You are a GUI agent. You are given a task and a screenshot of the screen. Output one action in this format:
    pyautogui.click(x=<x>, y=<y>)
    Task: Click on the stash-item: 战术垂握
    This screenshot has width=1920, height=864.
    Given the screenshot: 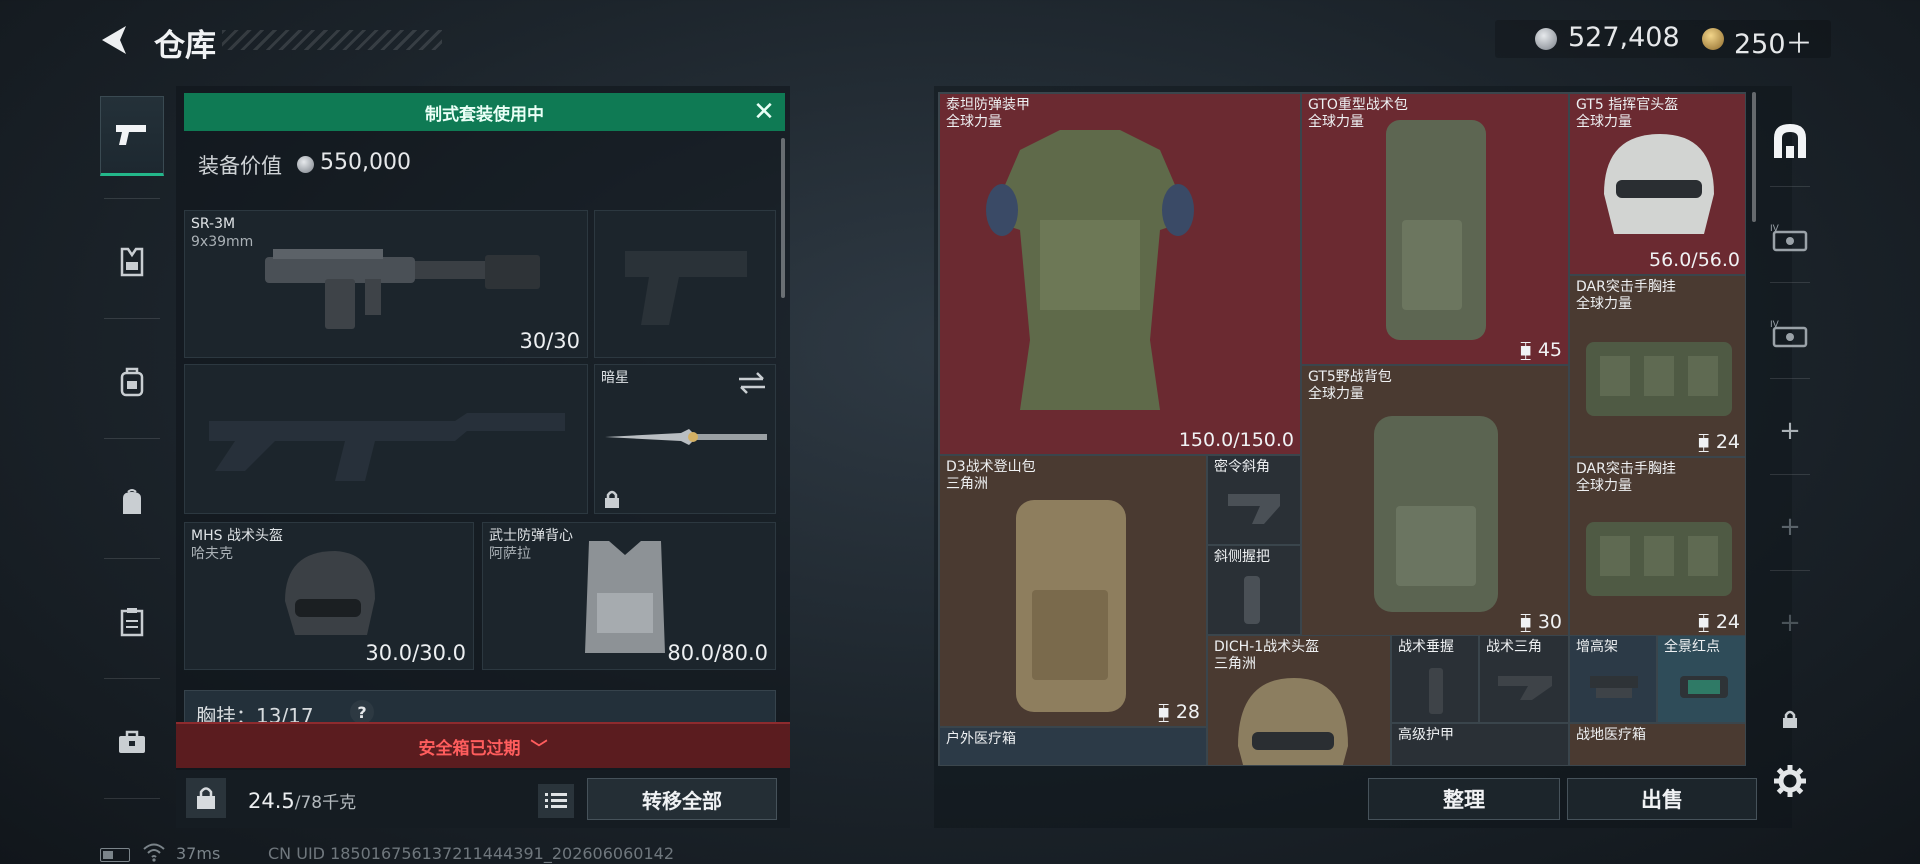 What is the action you would take?
    pyautogui.click(x=1435, y=679)
    